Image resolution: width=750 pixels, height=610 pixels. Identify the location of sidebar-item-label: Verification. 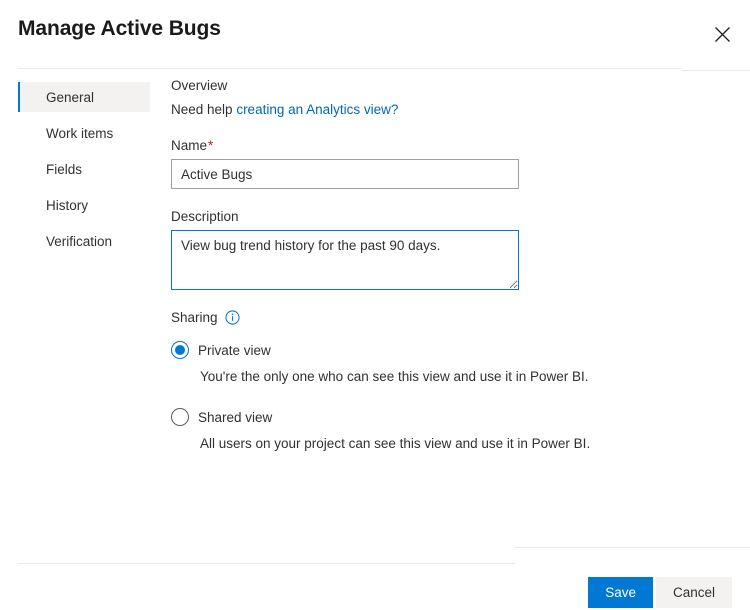
(79, 241).